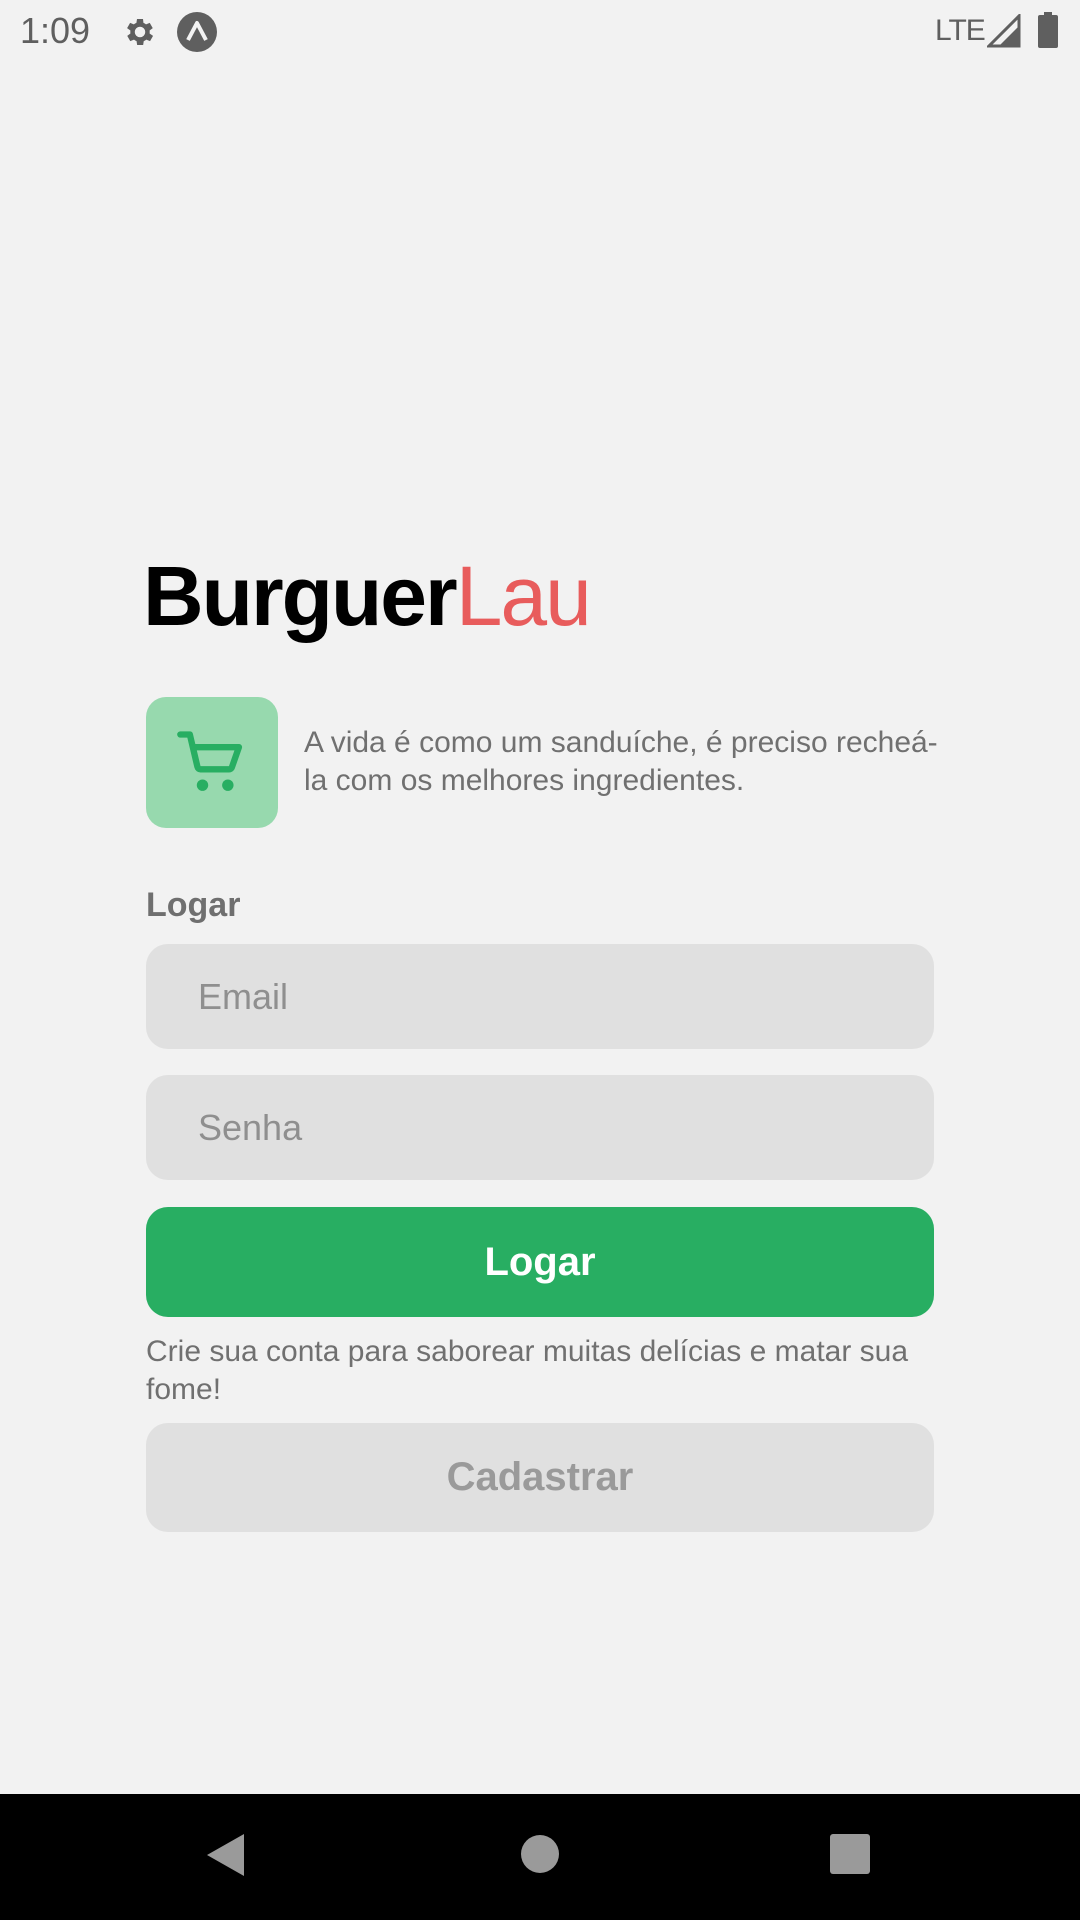 The width and height of the screenshot is (1080, 1920). What do you see at coordinates (1003, 32) in the screenshot?
I see `signal-icon` at bounding box center [1003, 32].